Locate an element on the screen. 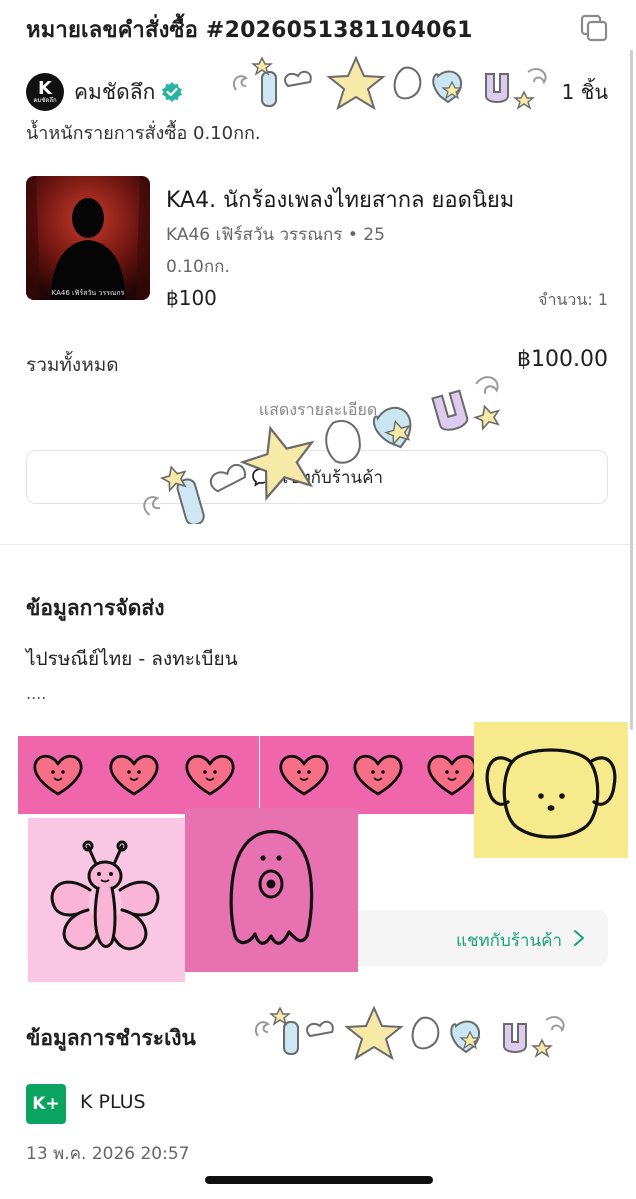 The image size is (636, 1199). total-label: รวมทั้งหมด is located at coordinates (72, 365).